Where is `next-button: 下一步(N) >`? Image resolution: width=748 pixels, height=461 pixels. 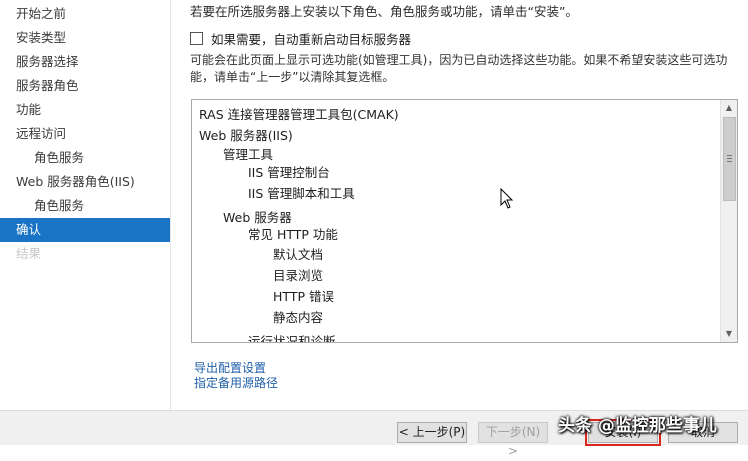 next-button: 下一步(N) > is located at coordinates (513, 440).